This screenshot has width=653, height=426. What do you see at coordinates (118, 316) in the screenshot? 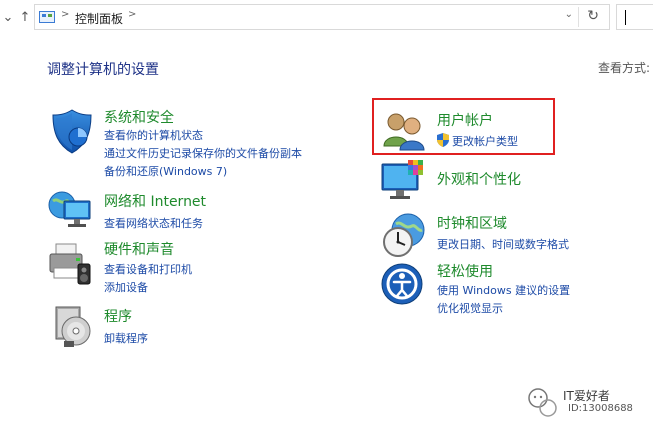
I see `category-programs-title: 程序` at bounding box center [118, 316].